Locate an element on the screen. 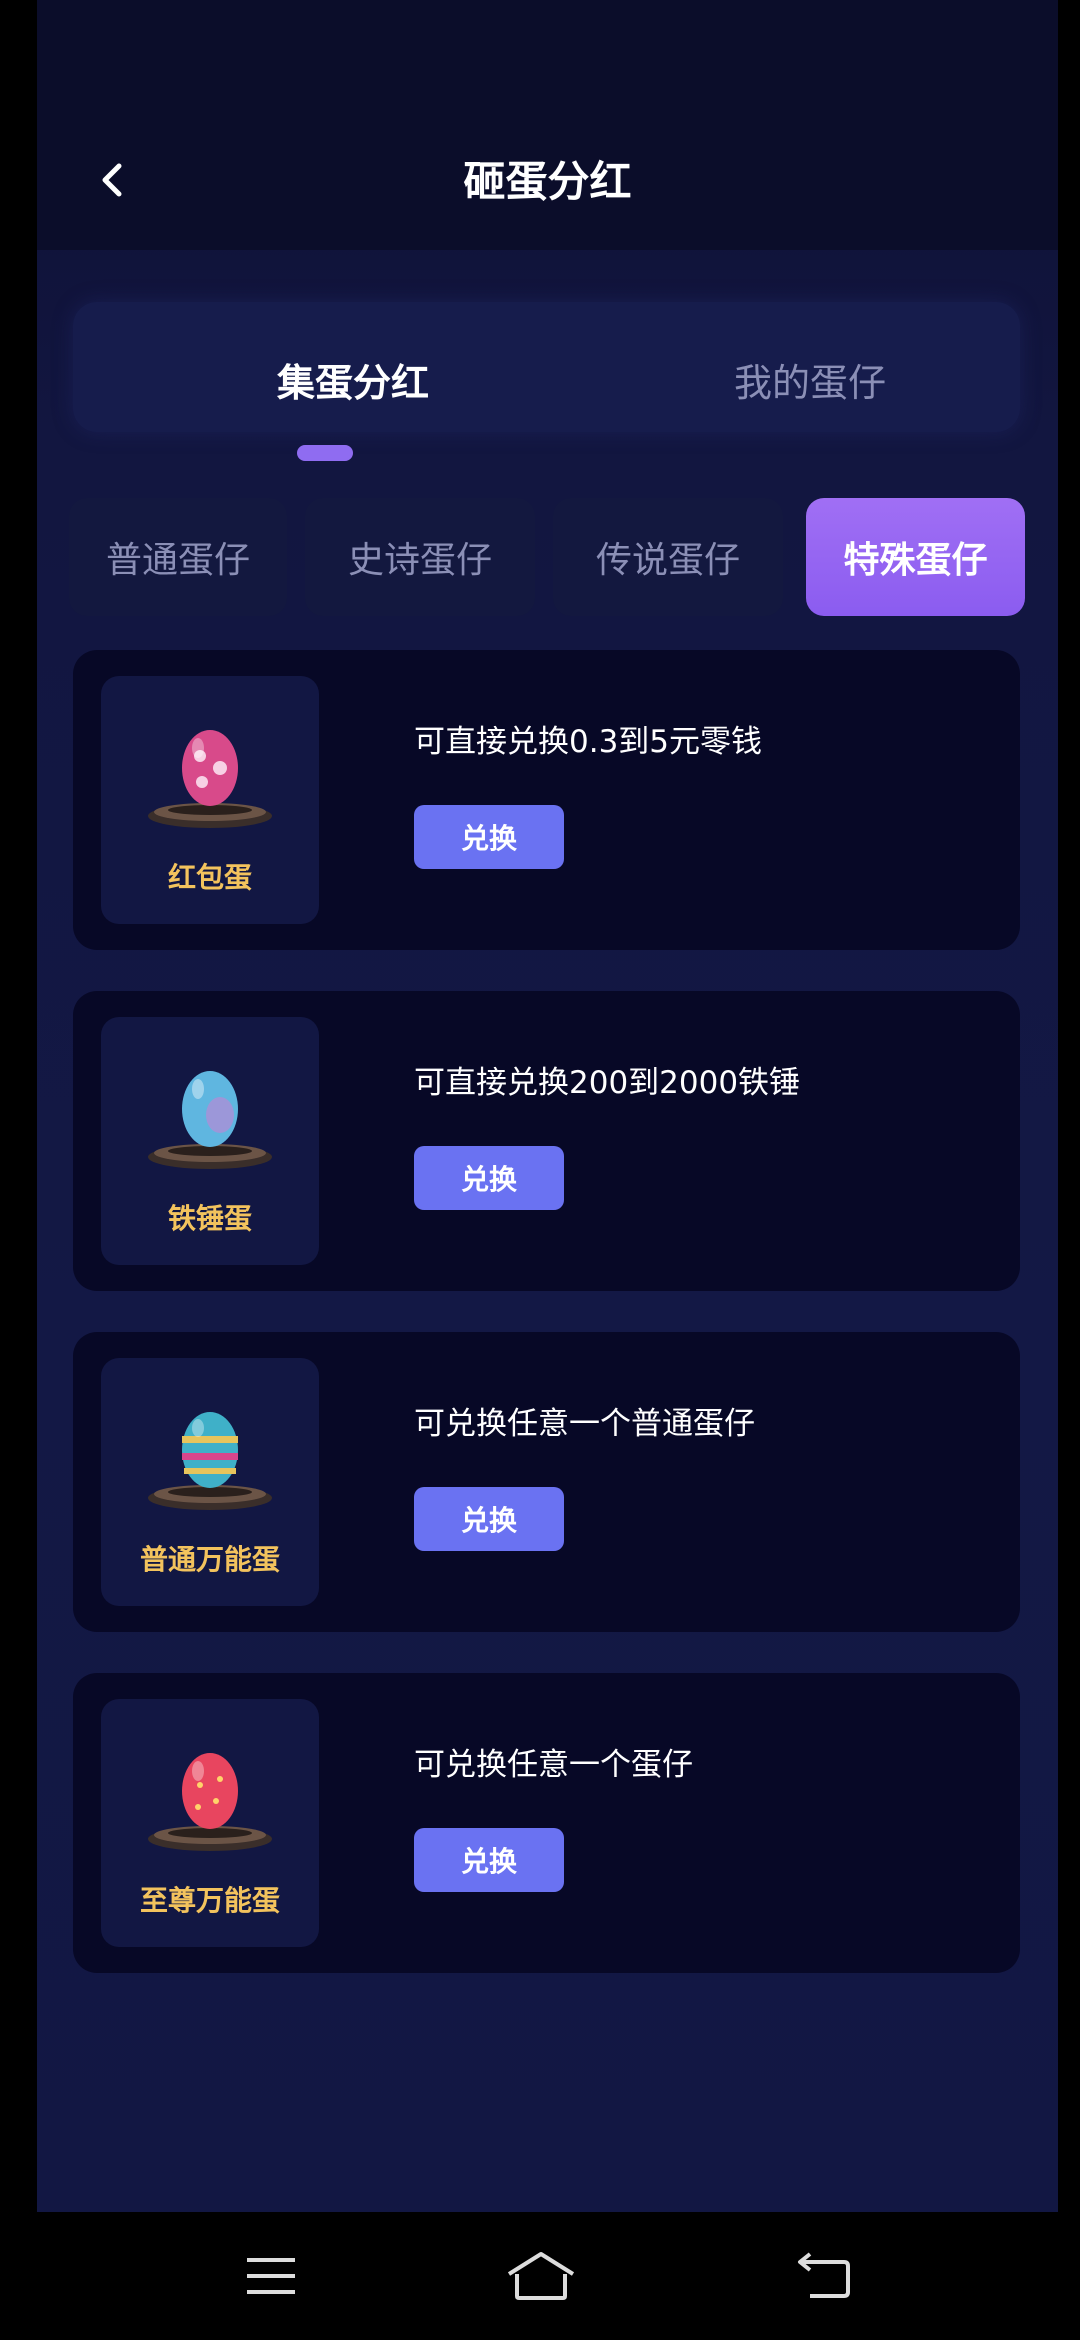 The width and height of the screenshot is (1080, 2340). back-nav-button is located at coordinates (824, 2276).